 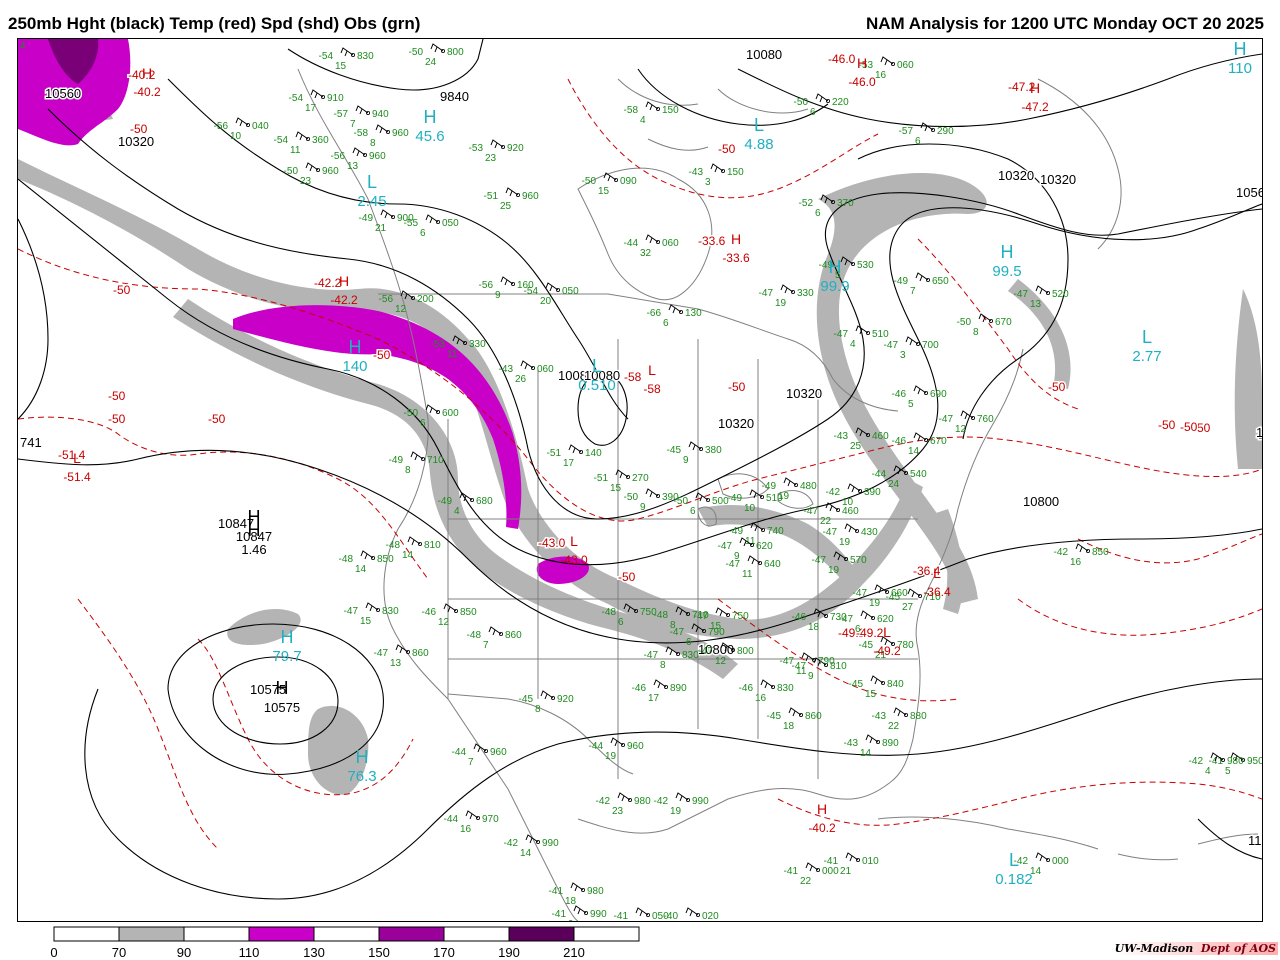 I want to click on extremum-value: -46.0, so click(x=862, y=82).